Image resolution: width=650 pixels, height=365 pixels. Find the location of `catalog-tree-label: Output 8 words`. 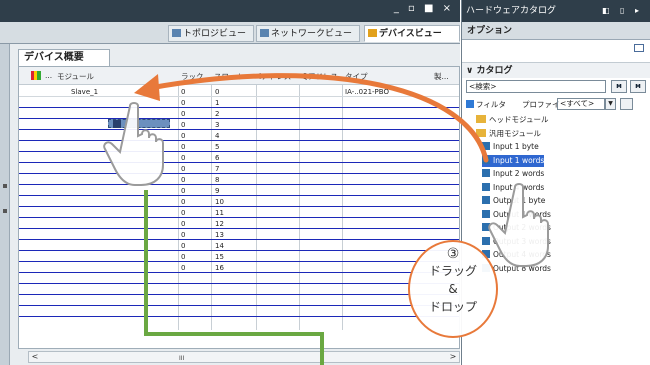

catalog-tree-label: Output 8 words is located at coordinates (522, 268).